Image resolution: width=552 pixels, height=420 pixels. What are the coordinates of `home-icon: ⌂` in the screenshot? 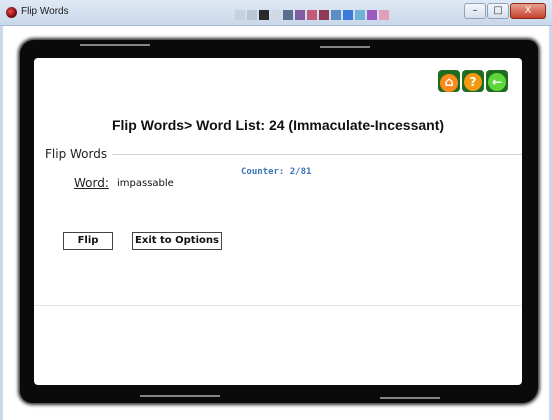 It's located at (449, 81).